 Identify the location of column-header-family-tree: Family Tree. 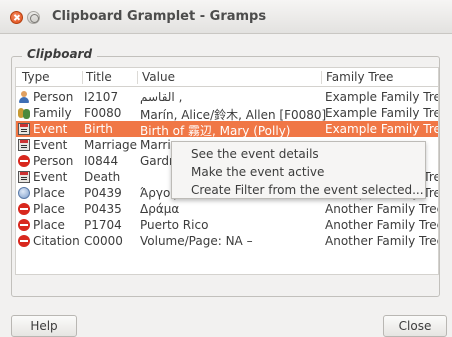
(359, 77).